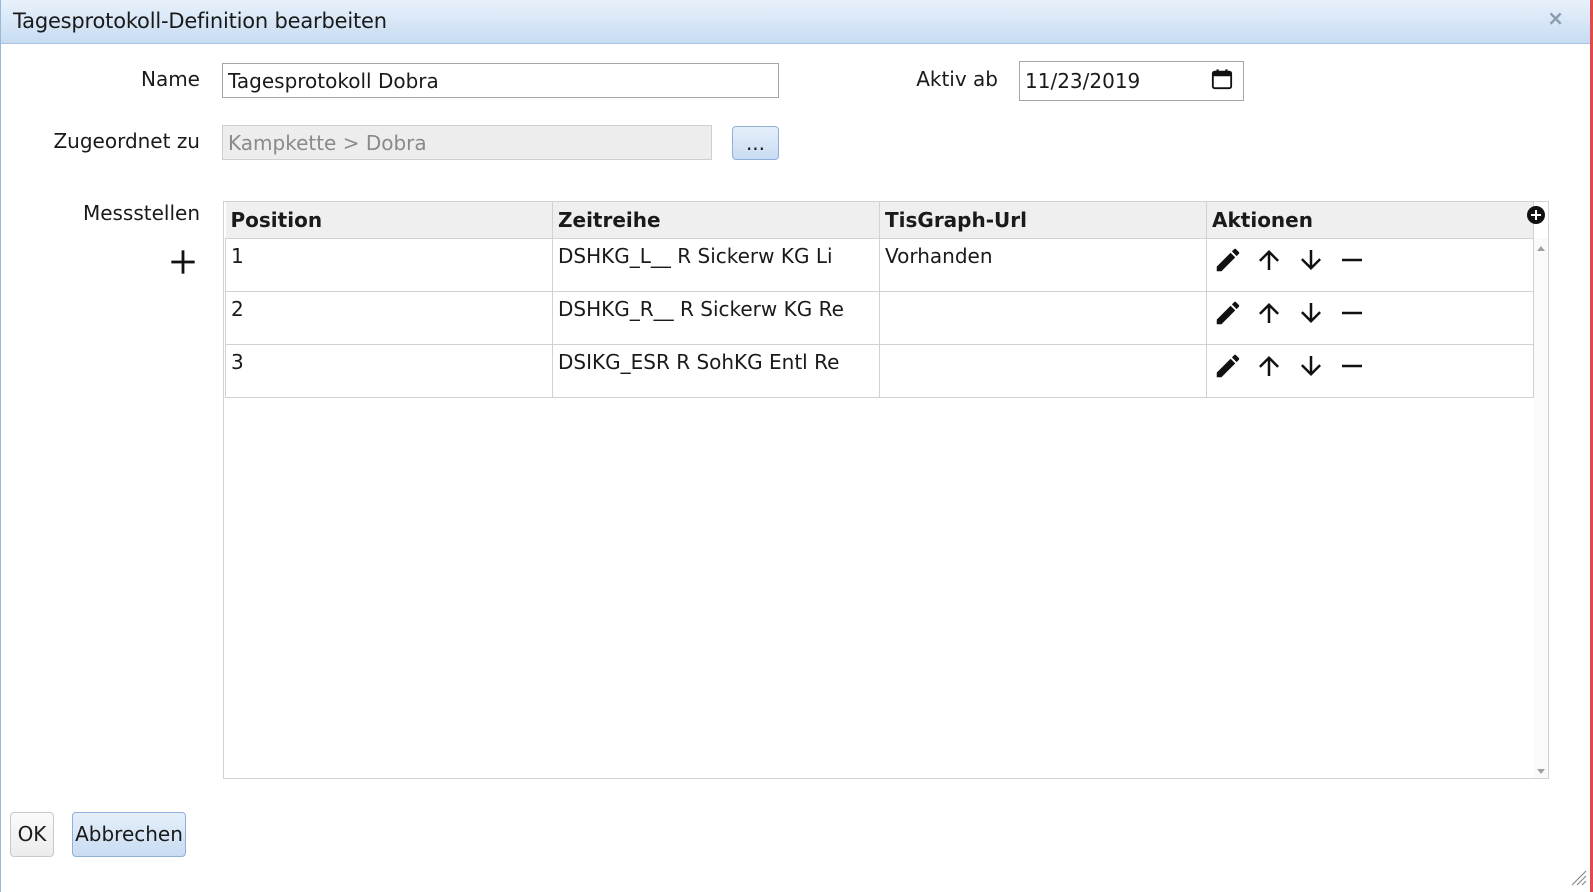 The height and width of the screenshot is (892, 1593). I want to click on cell-position: 3, so click(389, 370).